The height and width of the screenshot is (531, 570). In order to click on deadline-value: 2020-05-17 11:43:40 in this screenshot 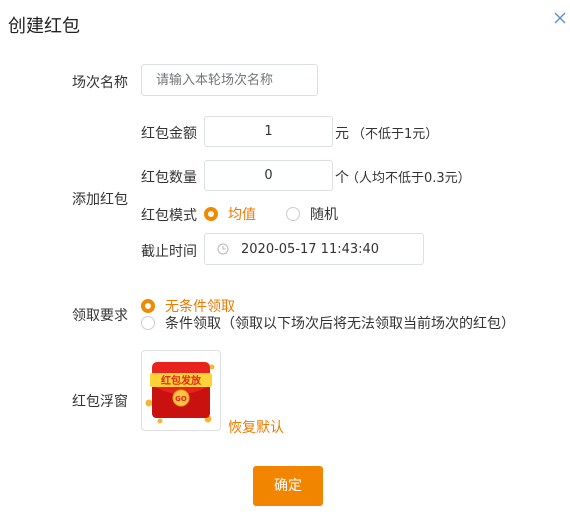, I will do `click(310, 249)`.